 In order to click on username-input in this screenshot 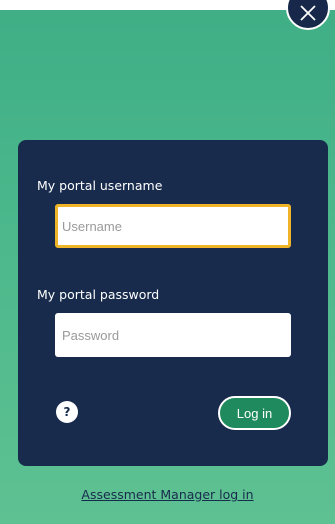, I will do `click(173, 226)`.